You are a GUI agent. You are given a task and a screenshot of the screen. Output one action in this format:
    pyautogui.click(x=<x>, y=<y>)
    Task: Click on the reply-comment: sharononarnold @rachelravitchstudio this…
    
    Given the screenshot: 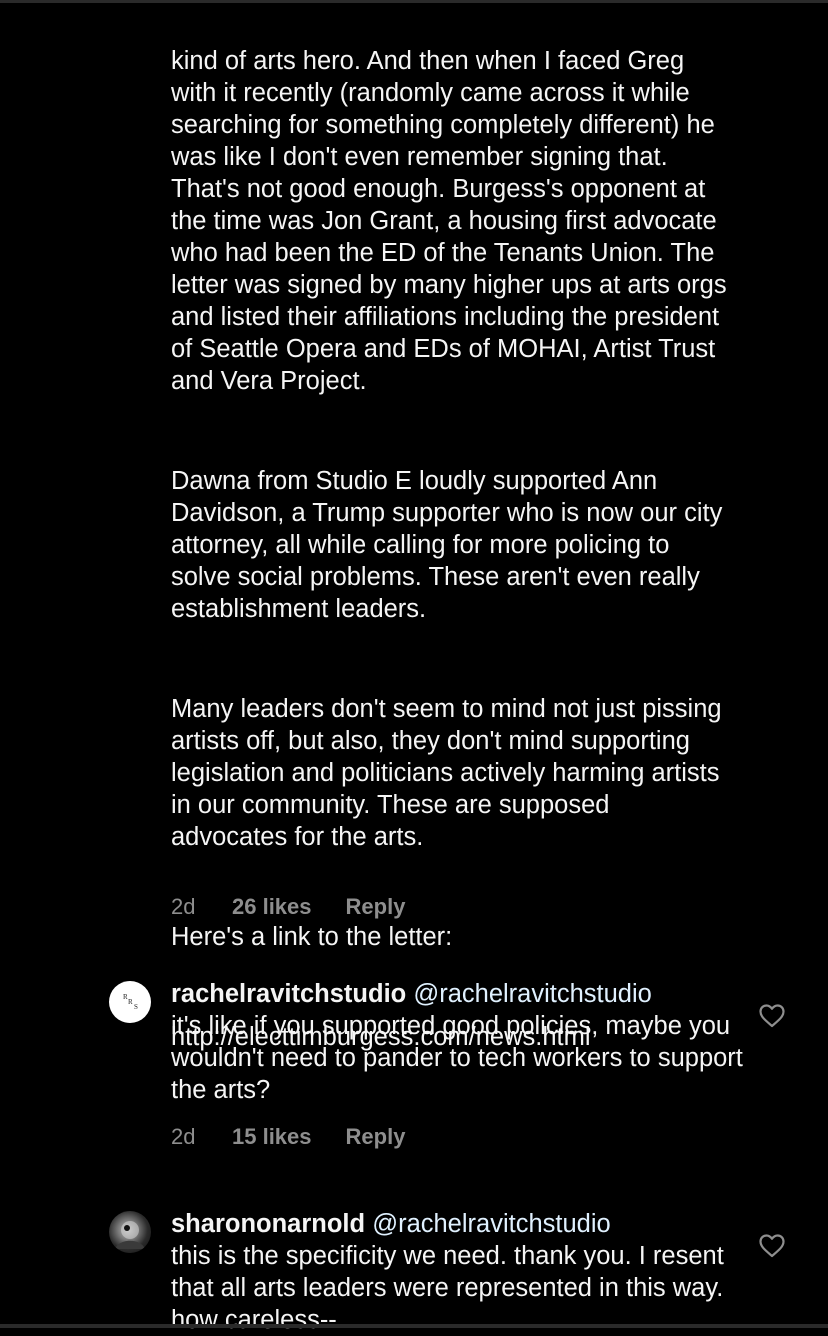 What is the action you would take?
    pyautogui.click(x=458, y=1272)
    